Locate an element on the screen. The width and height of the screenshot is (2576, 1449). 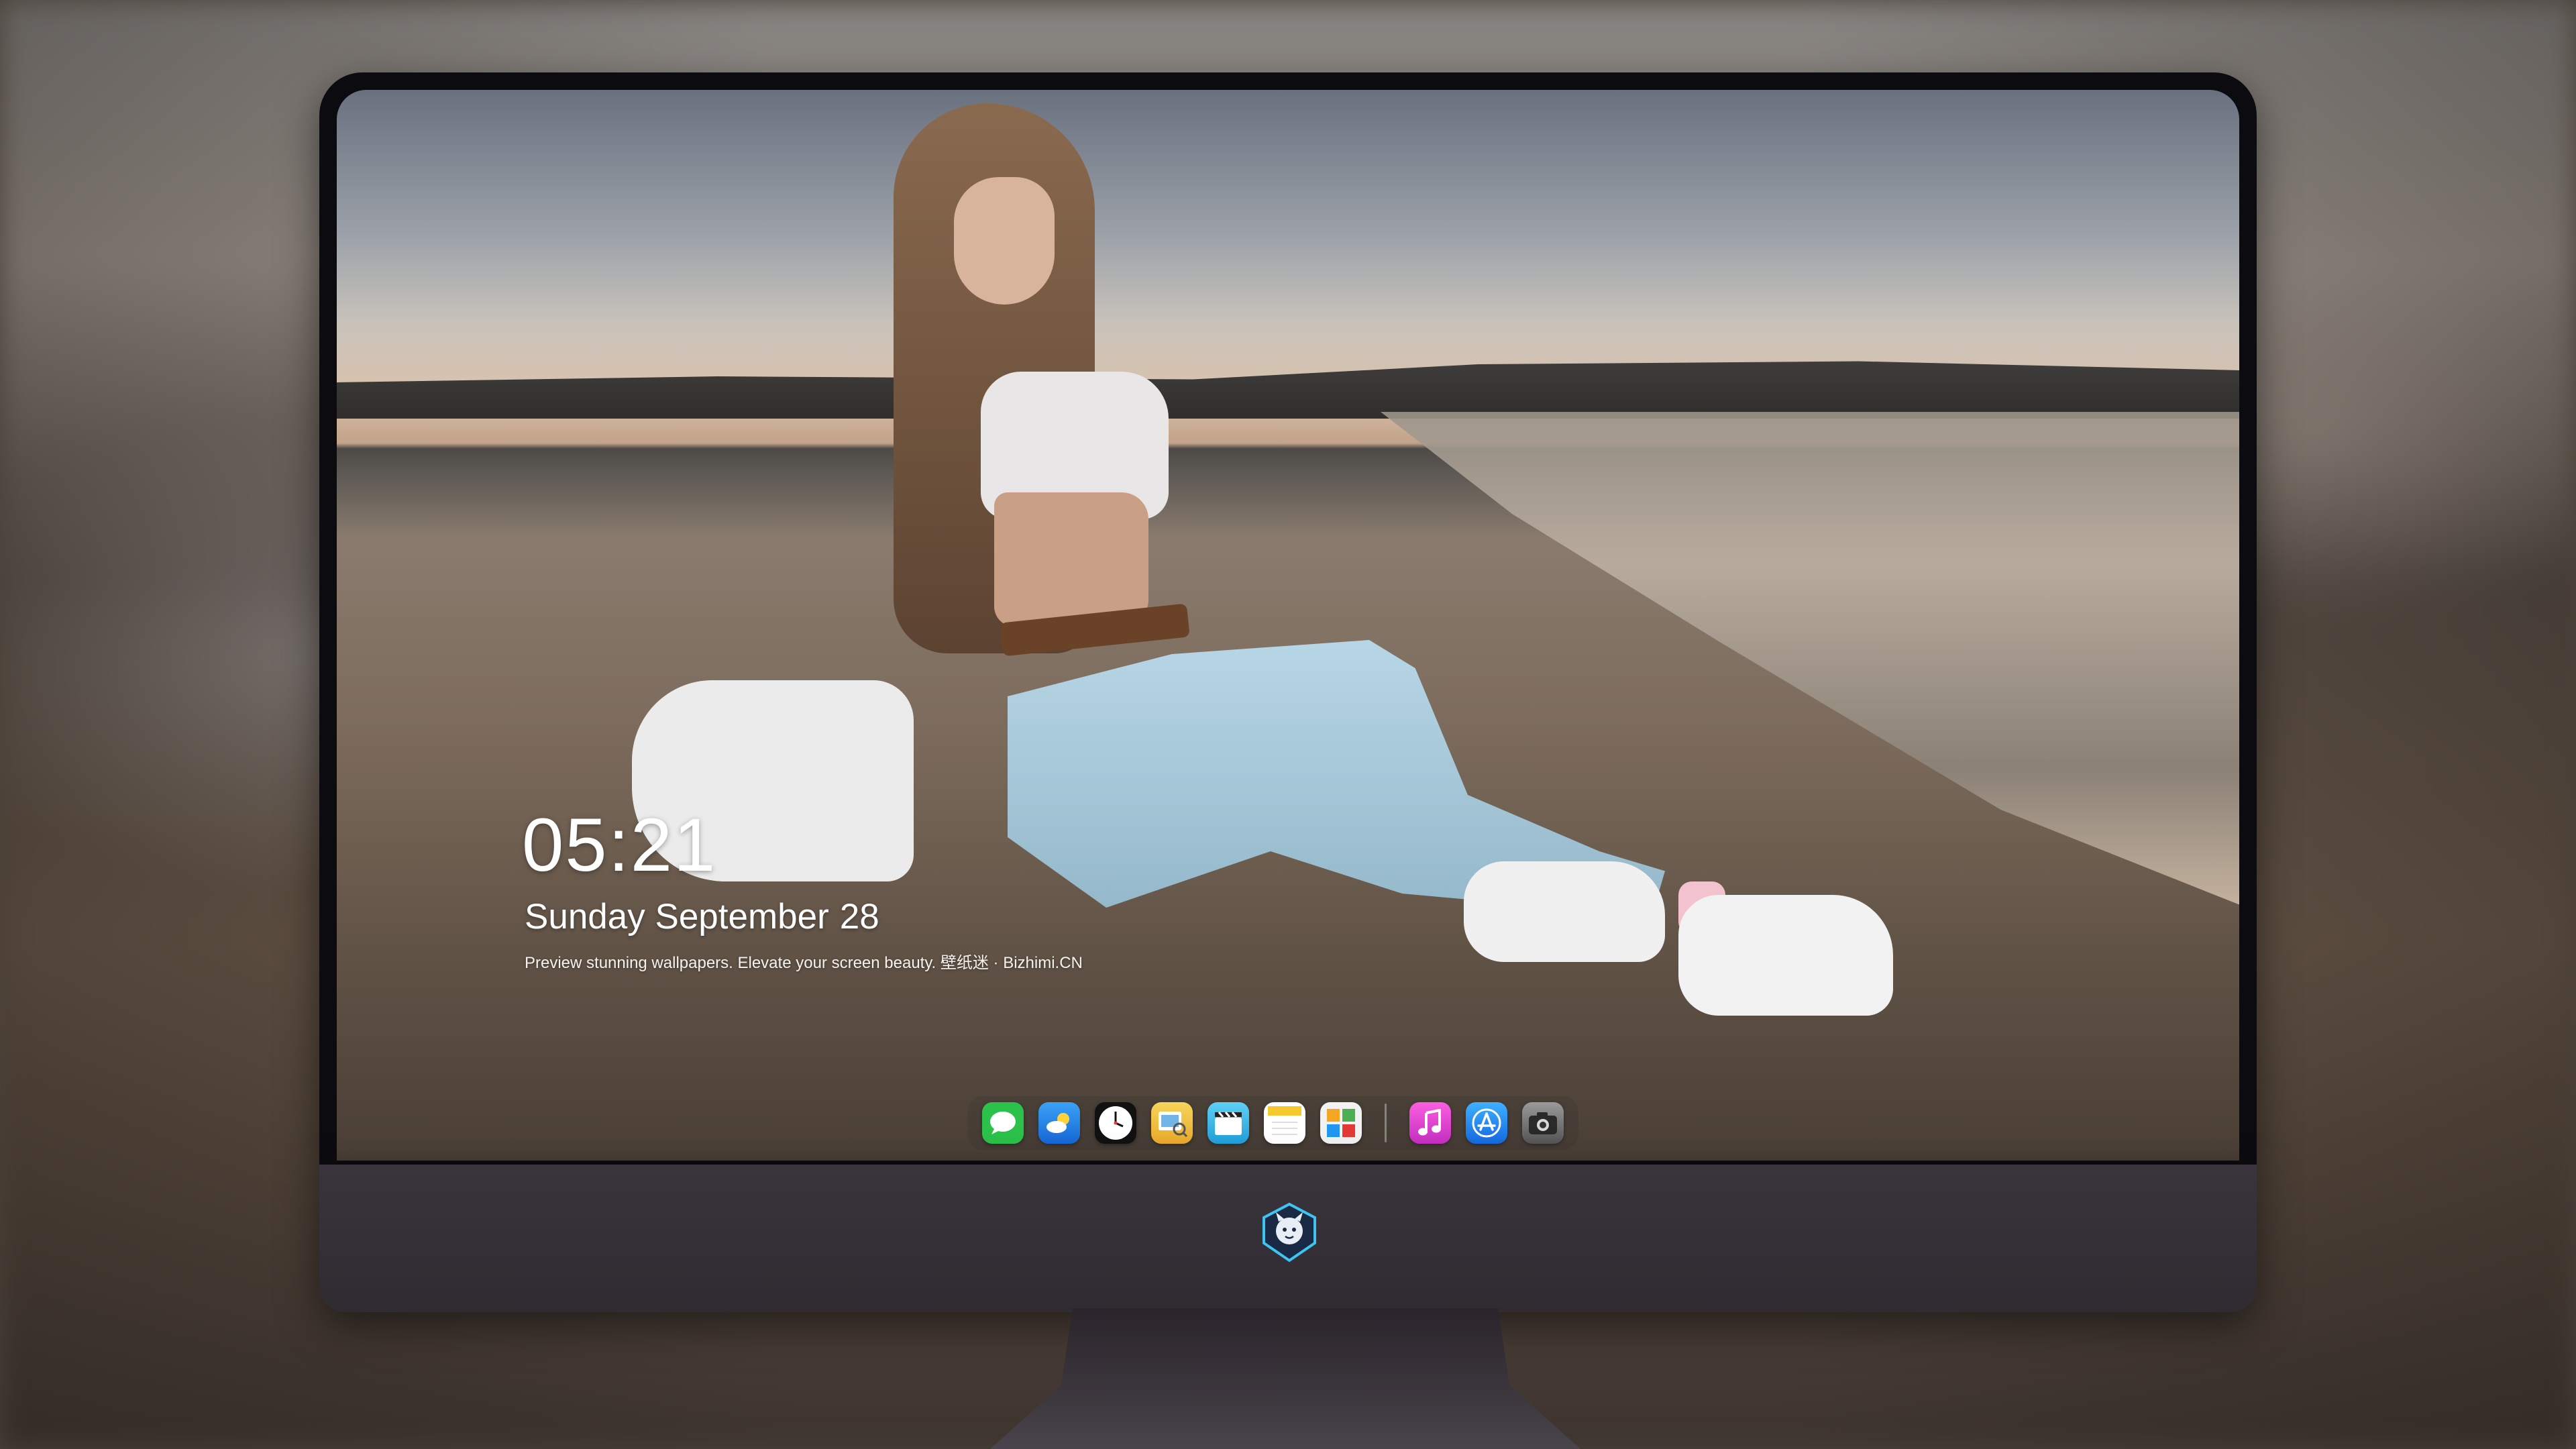
date-weekday-month: Sunday September is located at coordinates (677, 916).